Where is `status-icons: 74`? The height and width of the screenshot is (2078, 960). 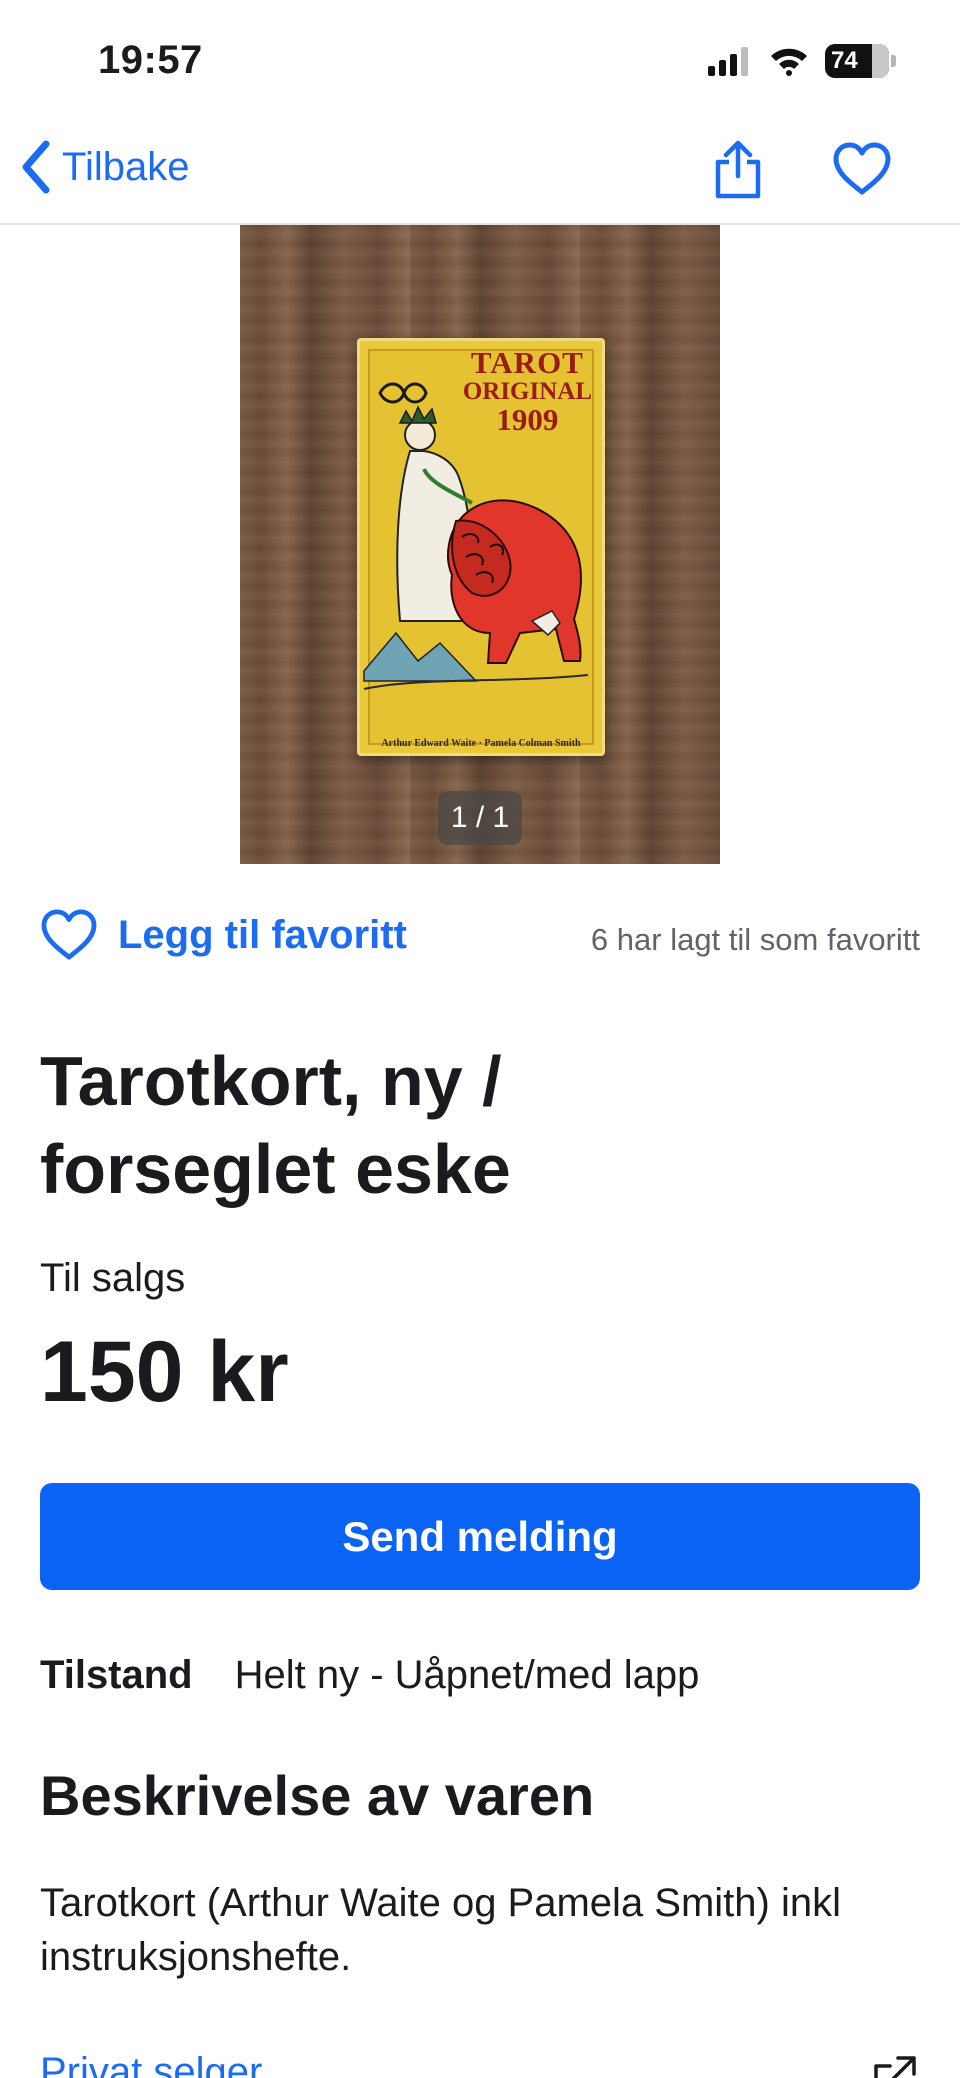
status-icons: 74 is located at coordinates (801, 61).